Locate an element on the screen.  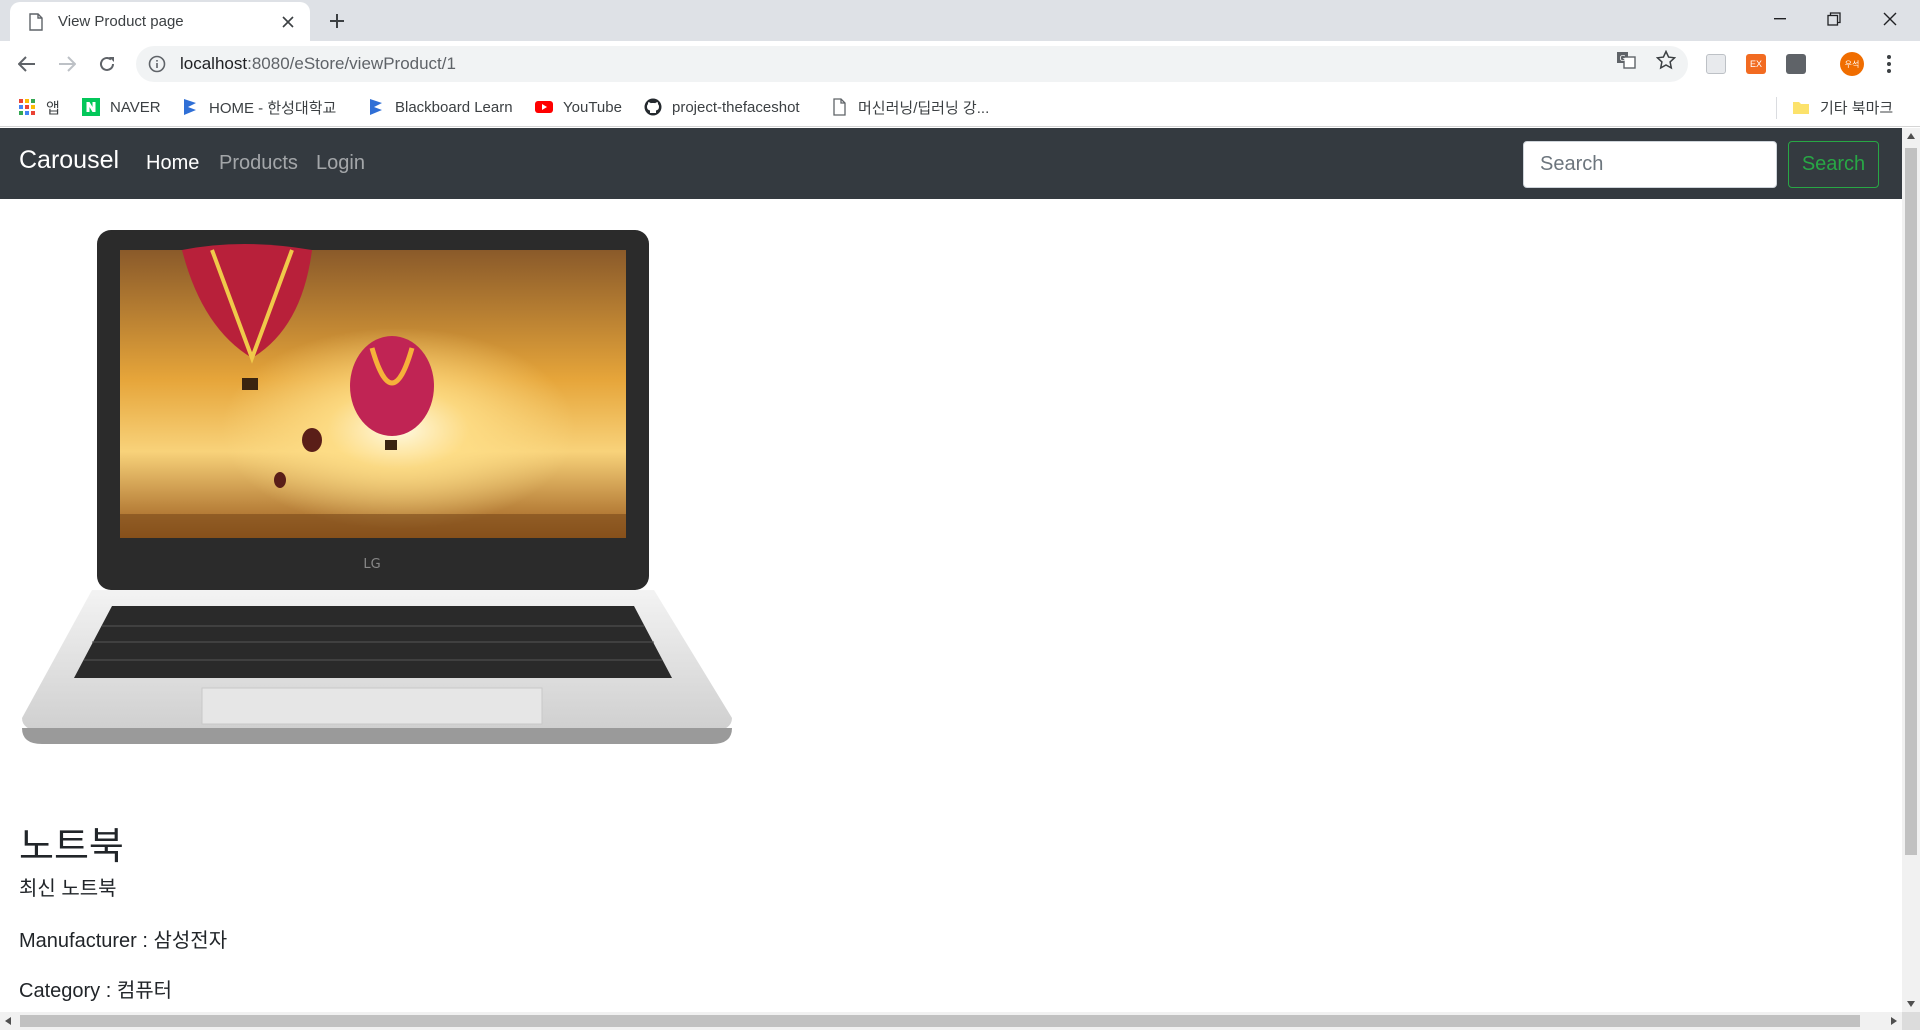
scroll-down-arrow-icon is located at coordinates (1911, 1004).